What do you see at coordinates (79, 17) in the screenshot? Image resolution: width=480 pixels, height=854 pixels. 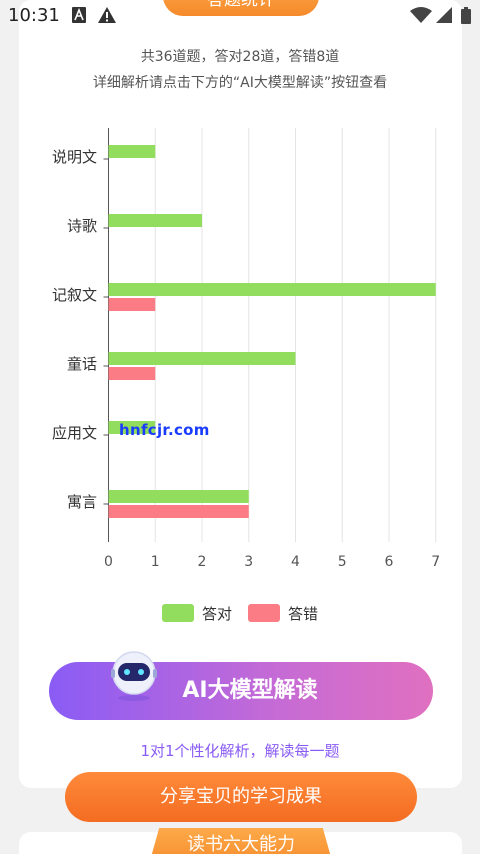 I see `notification-icon` at bounding box center [79, 17].